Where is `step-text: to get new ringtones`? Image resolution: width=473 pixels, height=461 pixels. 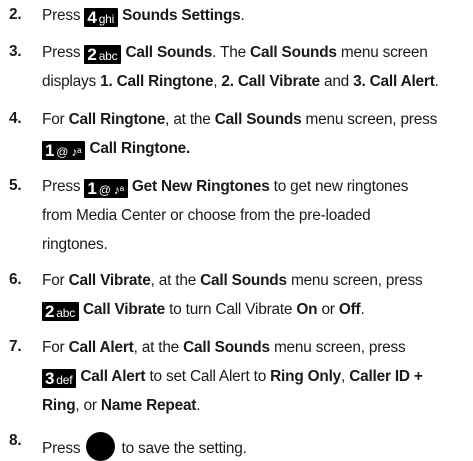 step-text: to get new ringtones is located at coordinates (341, 186).